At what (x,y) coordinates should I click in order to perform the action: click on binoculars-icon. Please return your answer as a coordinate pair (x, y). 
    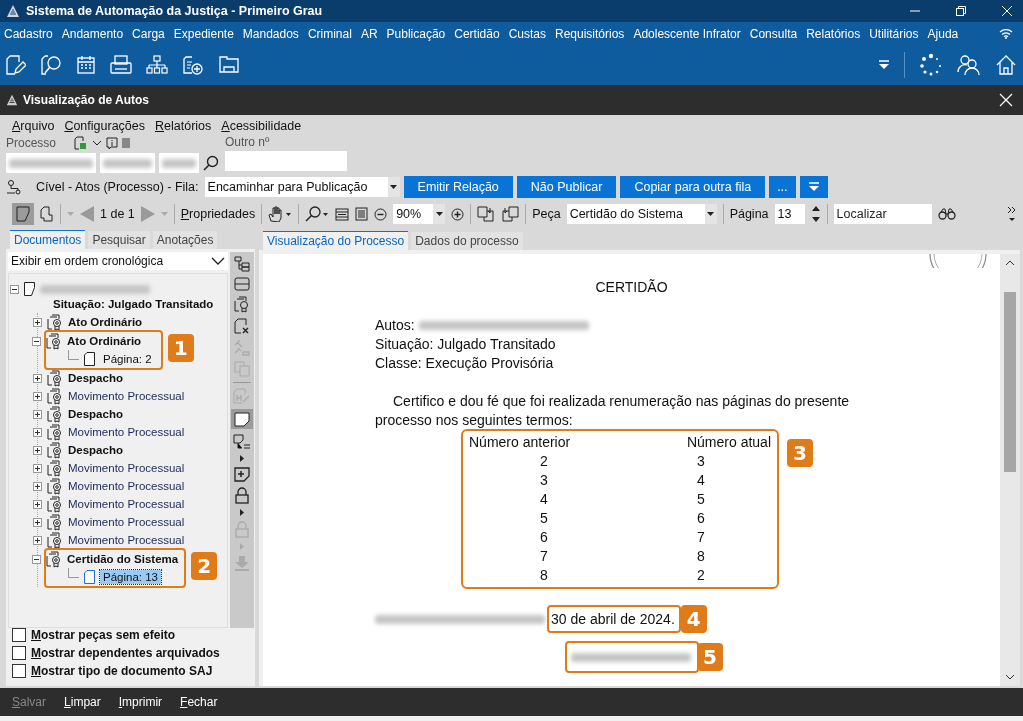
    Looking at the image, I should click on (946, 214).